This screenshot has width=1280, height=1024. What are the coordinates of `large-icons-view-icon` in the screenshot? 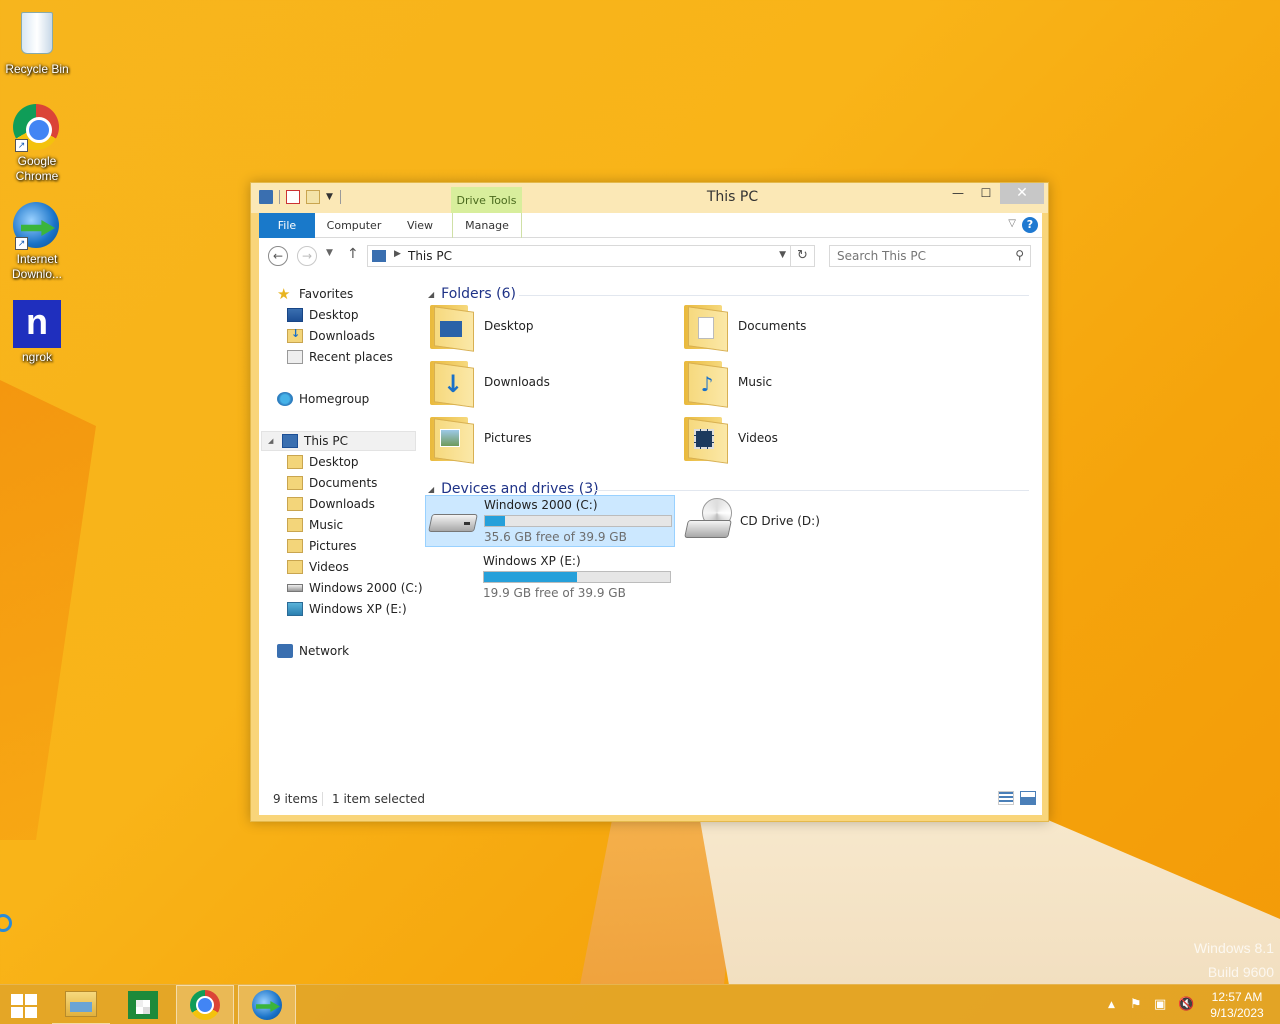 It's located at (1028, 798).